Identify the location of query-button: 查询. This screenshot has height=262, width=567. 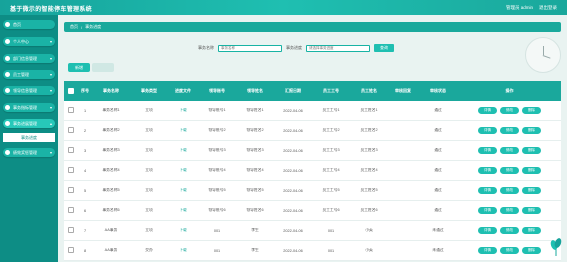
(384, 48).